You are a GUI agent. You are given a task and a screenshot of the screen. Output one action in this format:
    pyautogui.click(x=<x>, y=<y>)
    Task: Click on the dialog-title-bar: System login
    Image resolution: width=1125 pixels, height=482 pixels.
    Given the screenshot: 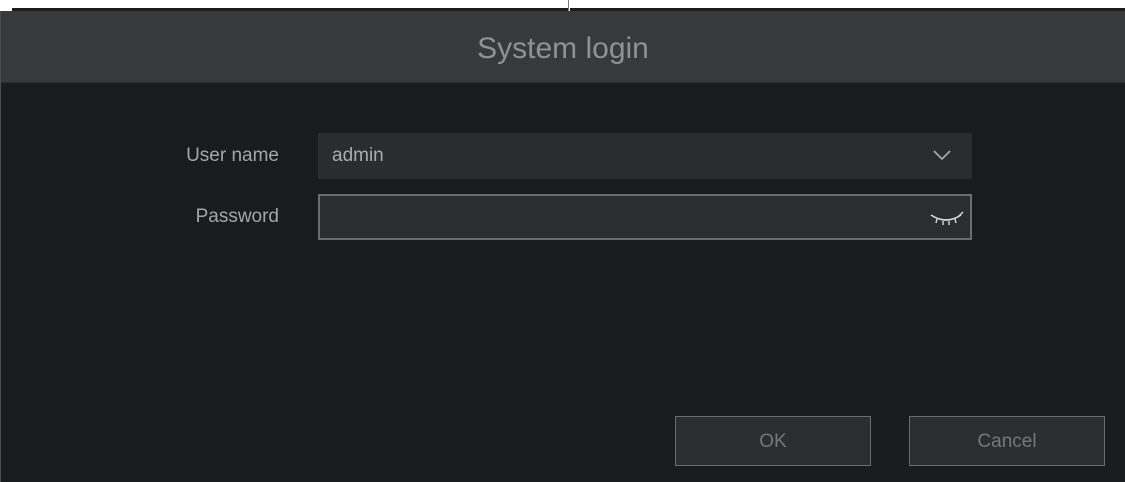 What is the action you would take?
    pyautogui.click(x=563, y=47)
    